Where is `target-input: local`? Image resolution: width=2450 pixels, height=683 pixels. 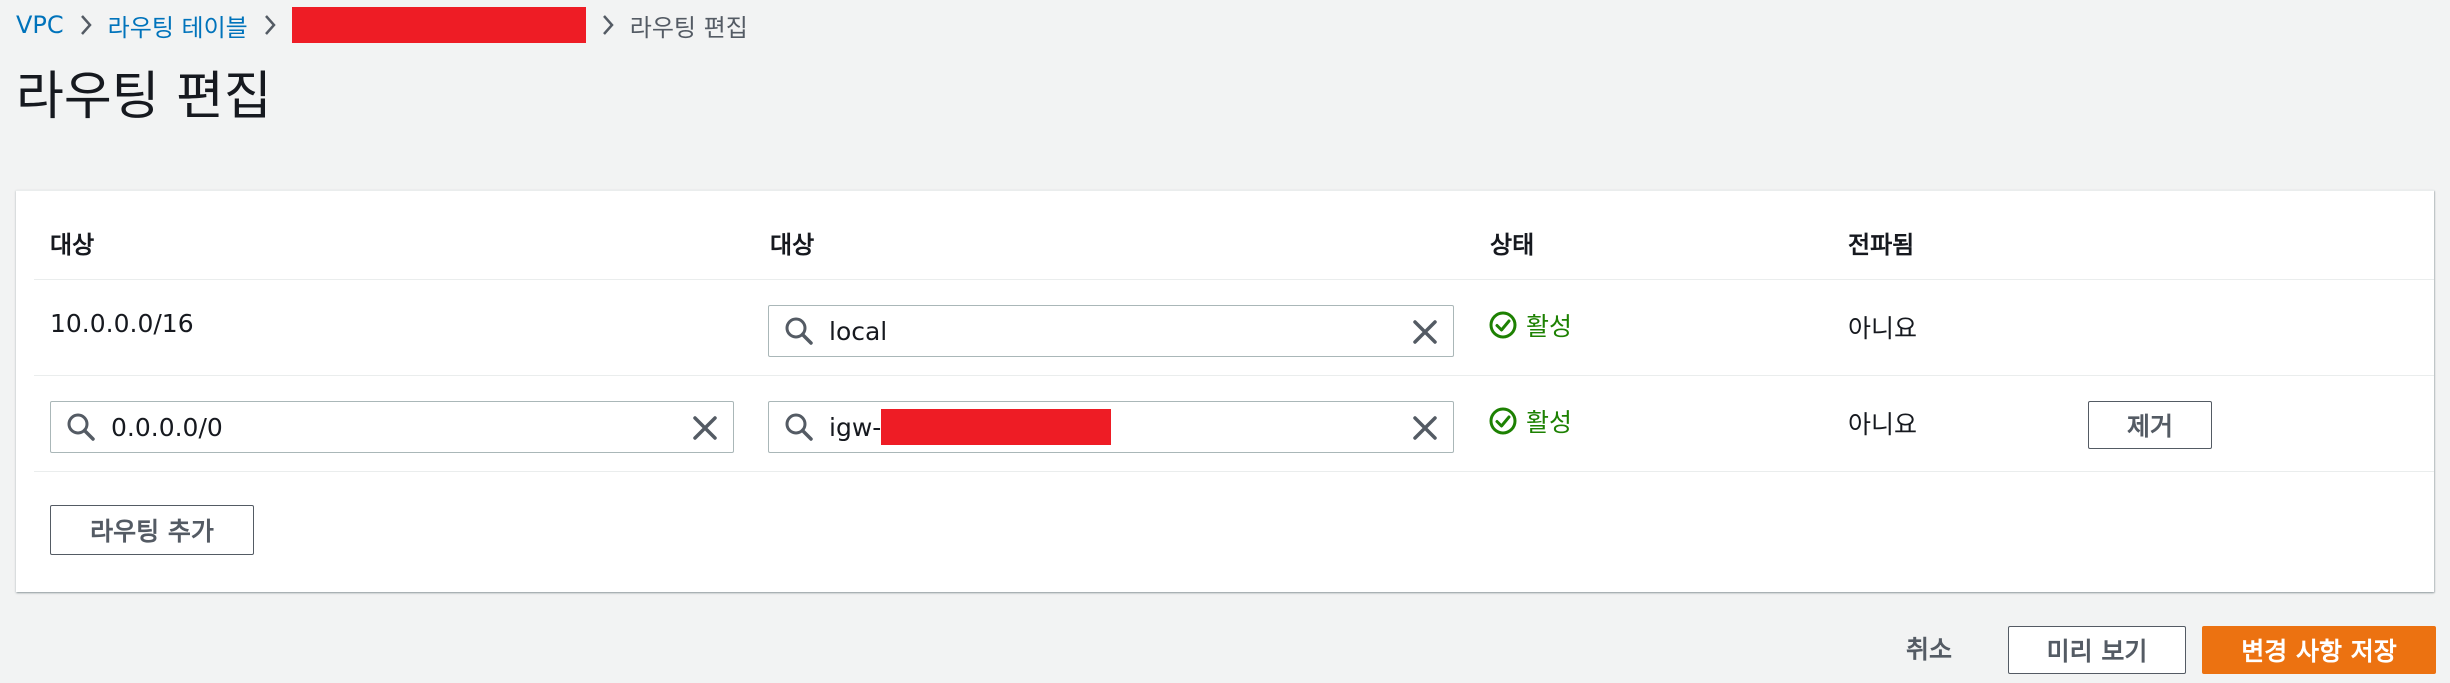 target-input: local is located at coordinates (1111, 331).